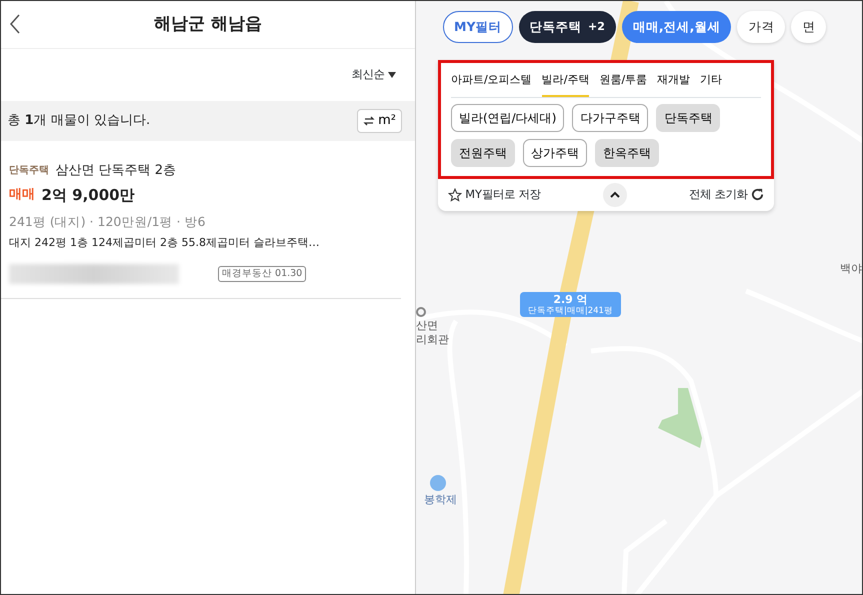 Image resolution: width=863 pixels, height=595 pixels. Describe the element at coordinates (761, 27) in the screenshot. I see `filter-chip: 가격` at that location.